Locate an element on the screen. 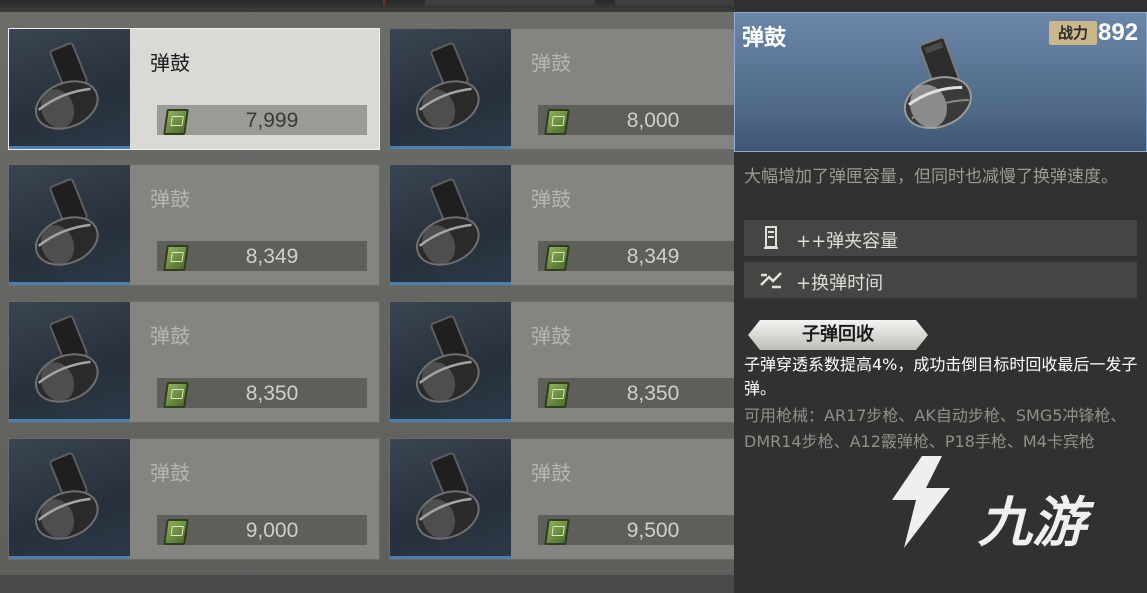  shop-item-card: 弹鼓 9,500 is located at coordinates (575, 499).